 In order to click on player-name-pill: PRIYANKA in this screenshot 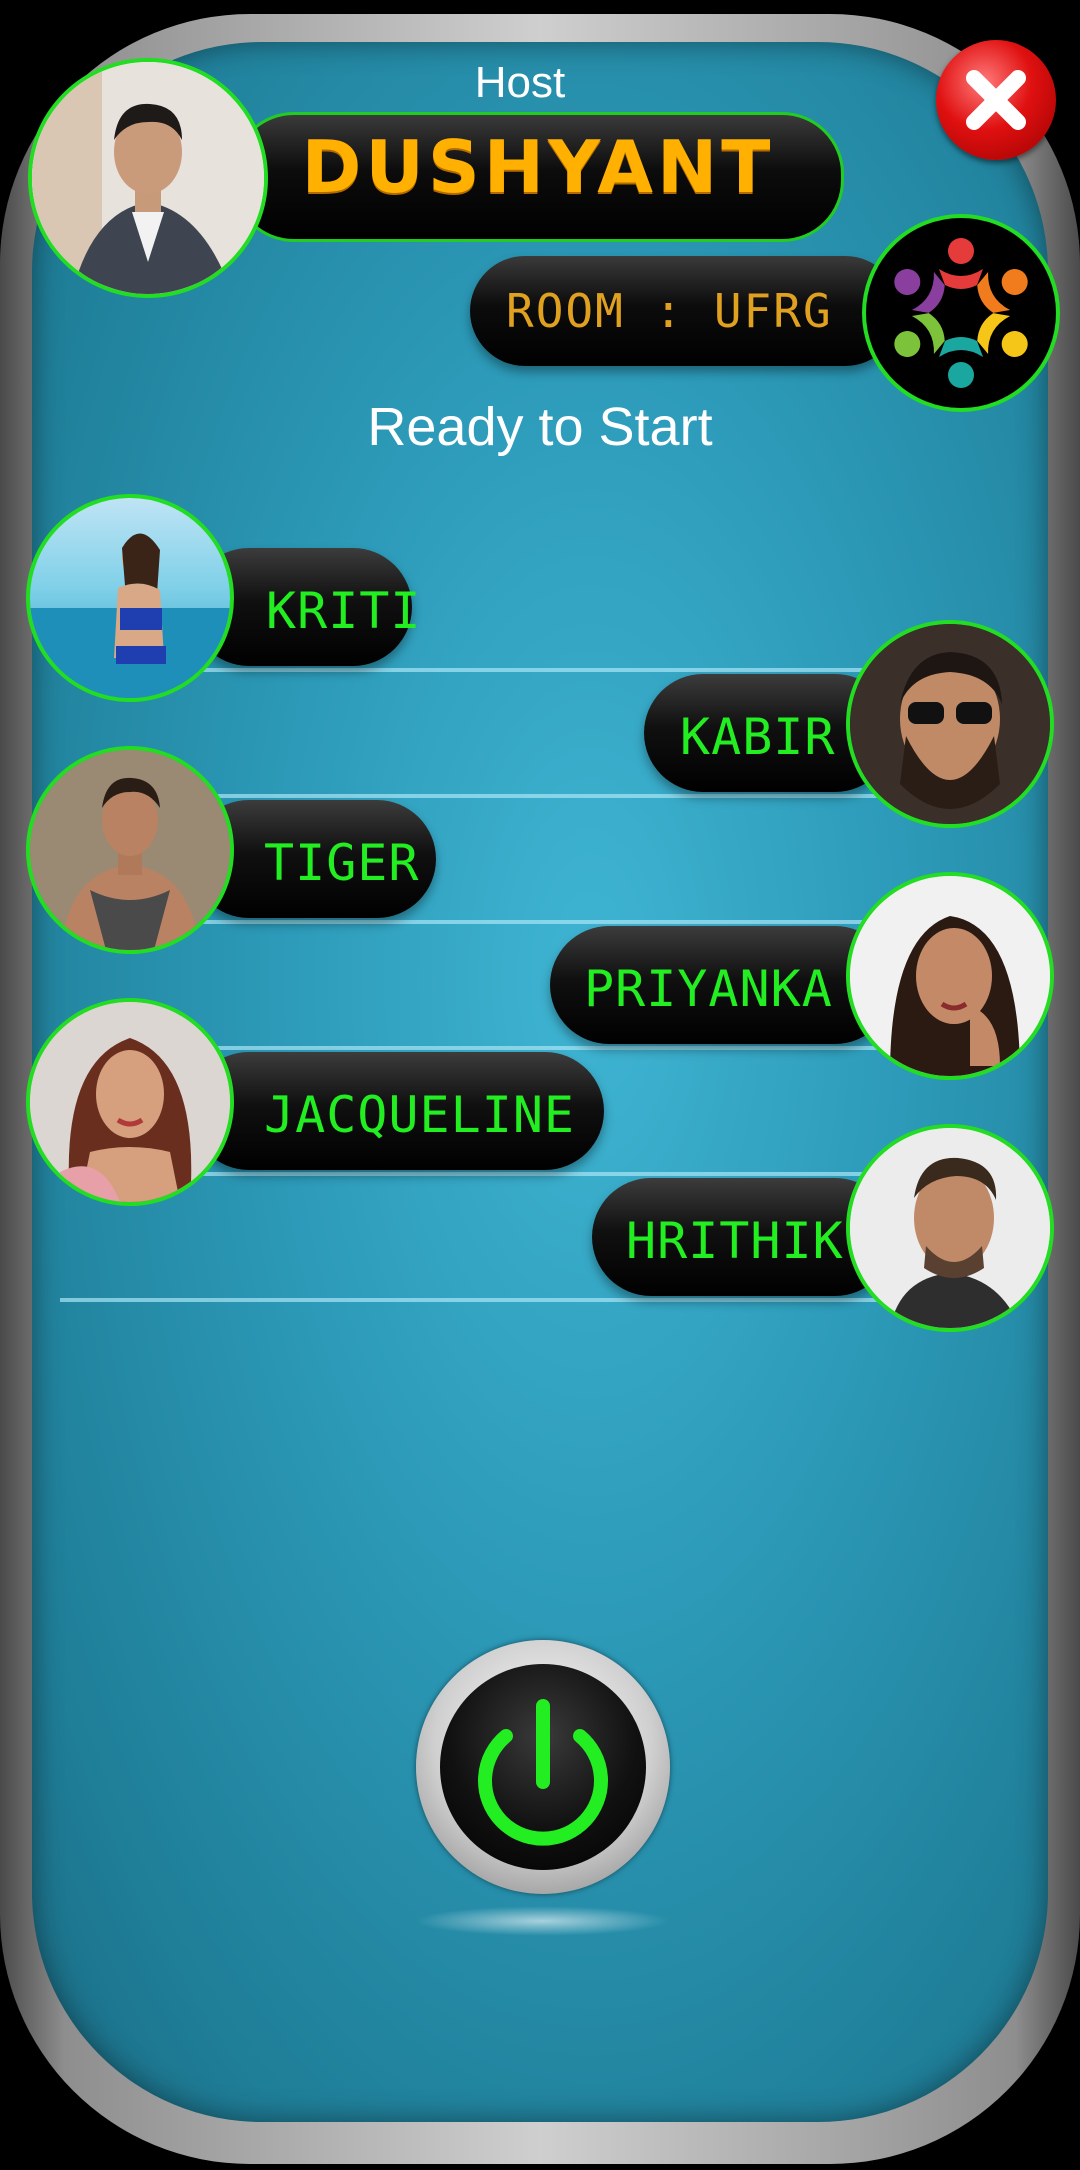, I will do `click(722, 985)`.